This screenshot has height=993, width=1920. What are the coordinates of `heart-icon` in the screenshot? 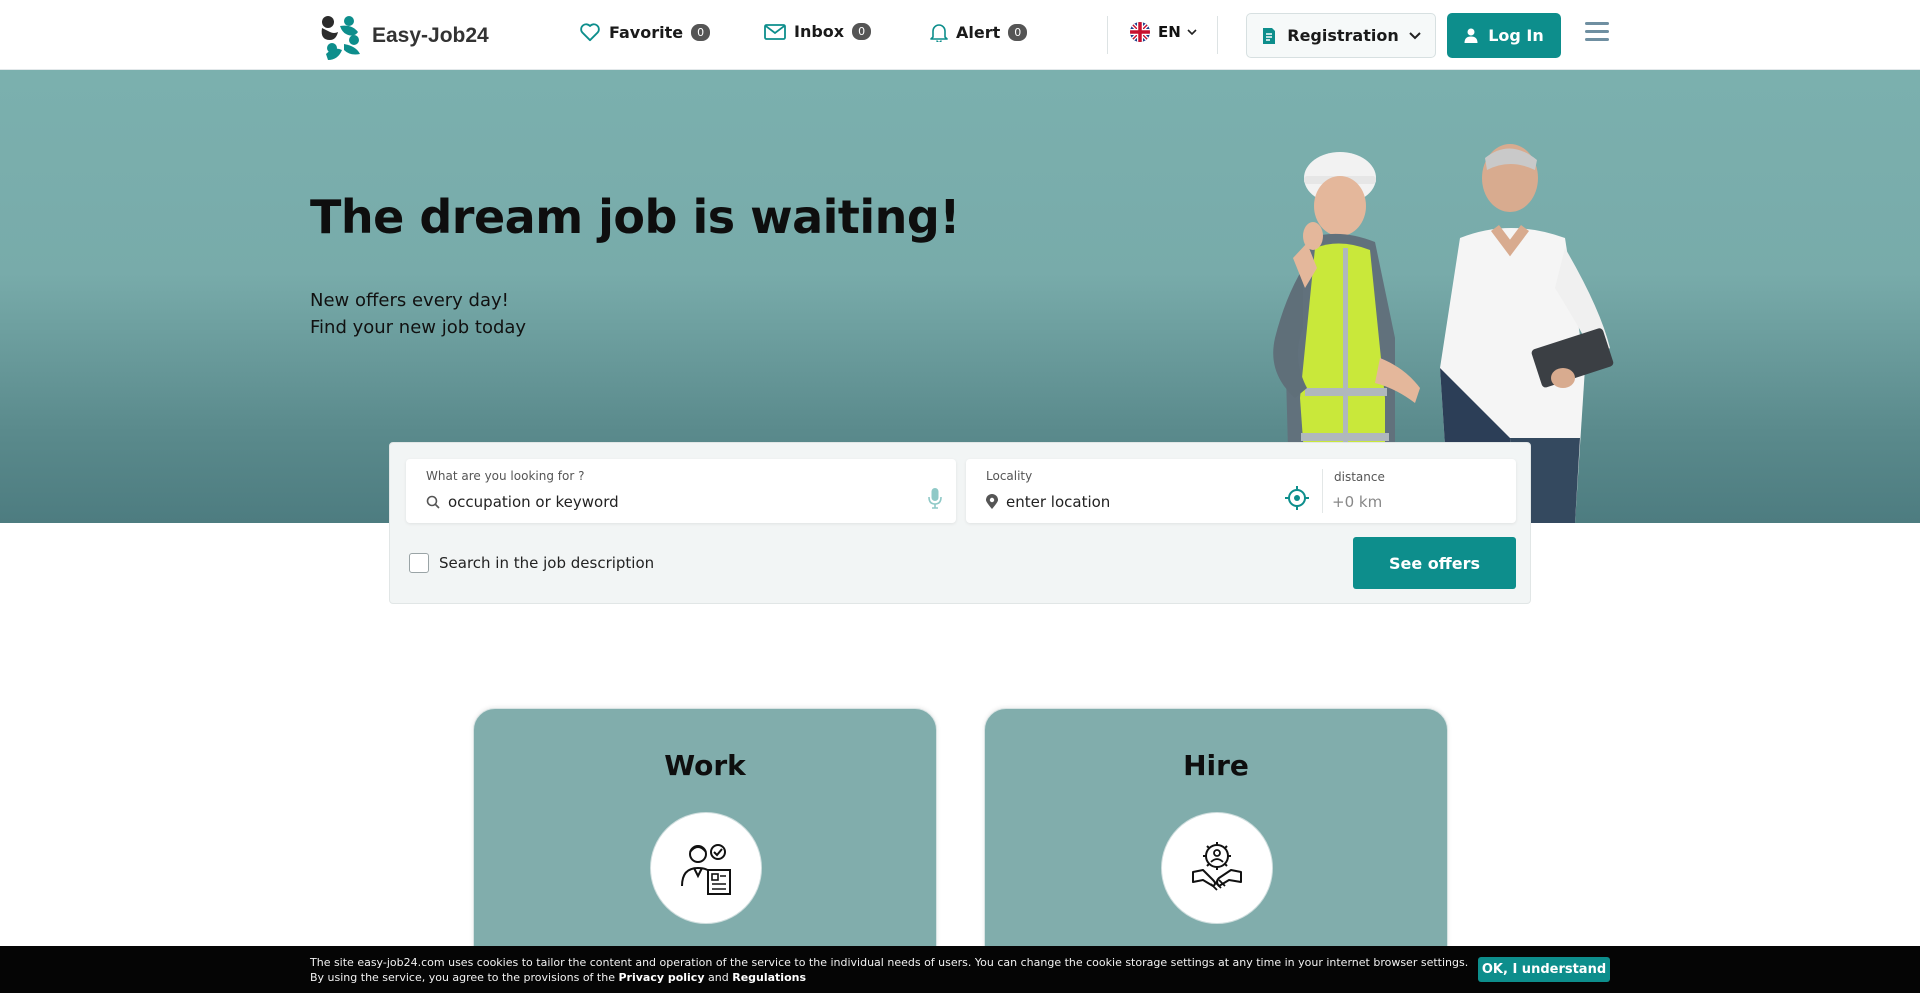 It's located at (590, 32).